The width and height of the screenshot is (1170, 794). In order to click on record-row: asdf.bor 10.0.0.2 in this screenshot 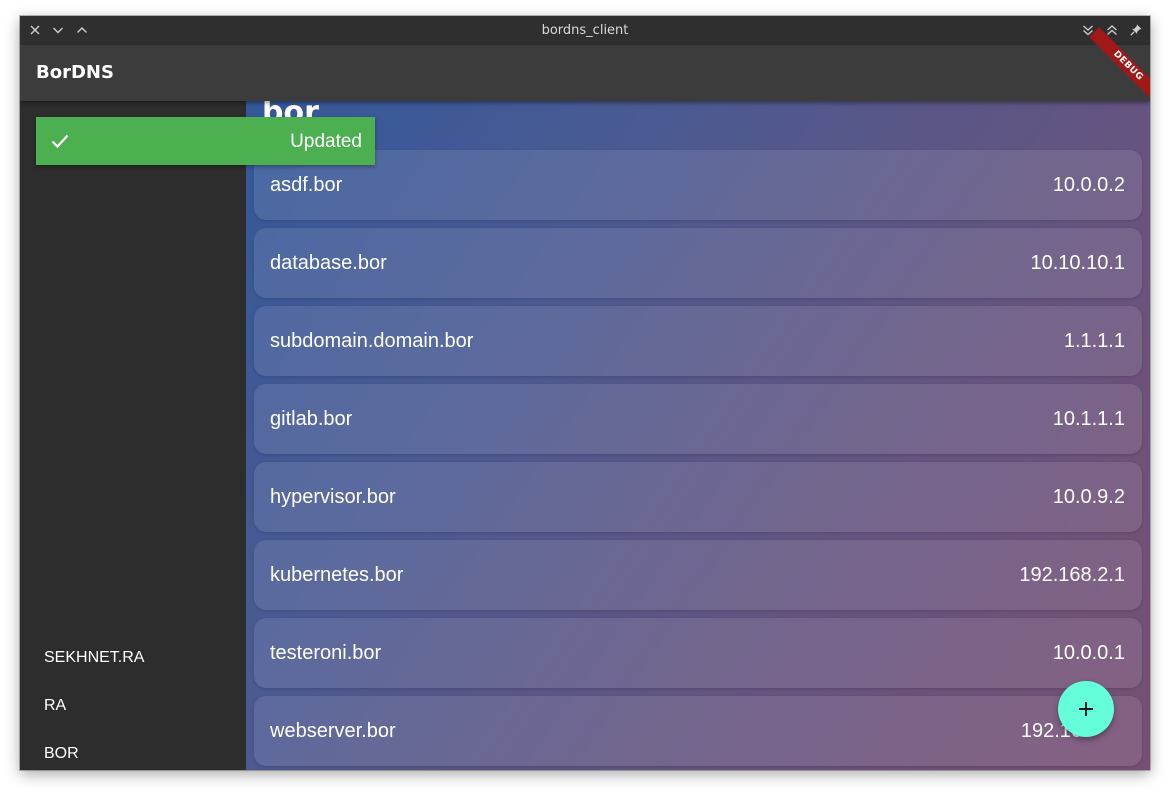, I will do `click(698, 185)`.